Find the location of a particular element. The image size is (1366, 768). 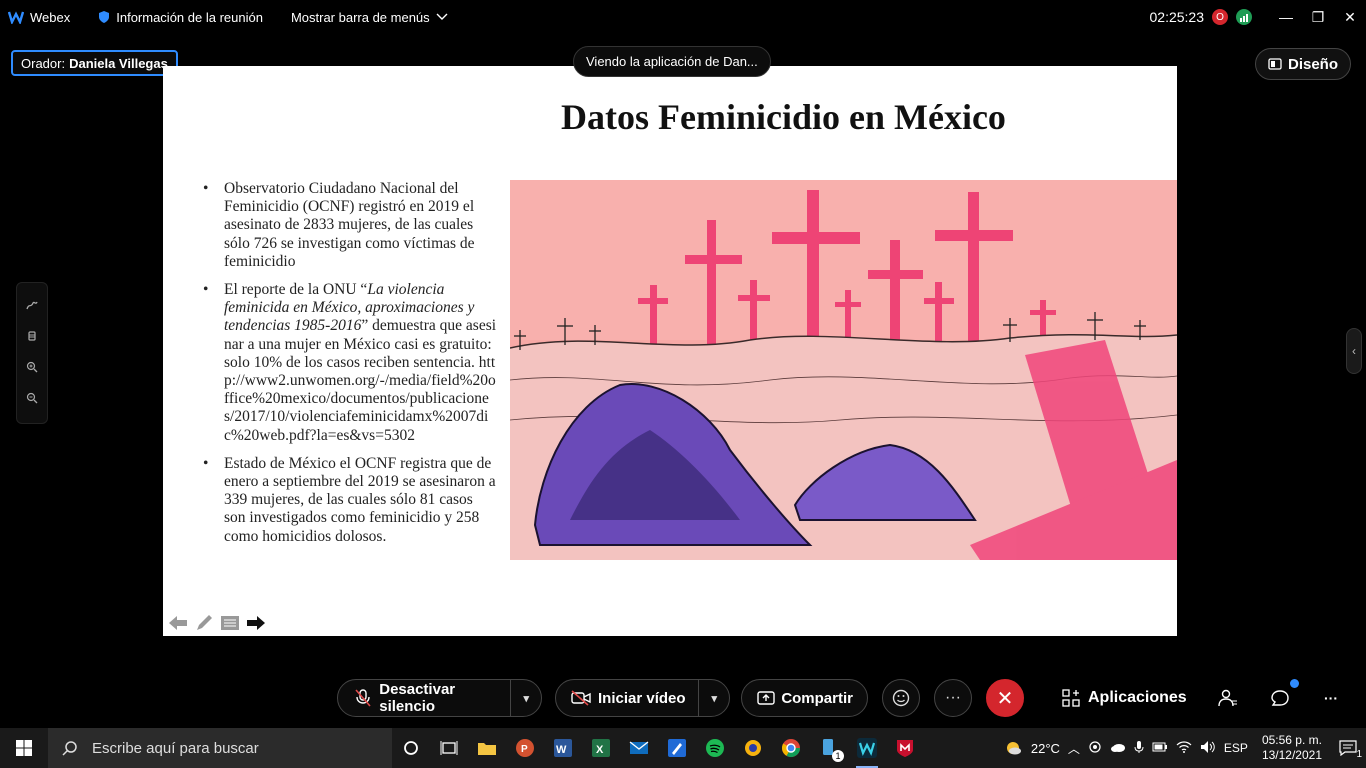

tablet-app-icon: 1 is located at coordinates (829, 748).